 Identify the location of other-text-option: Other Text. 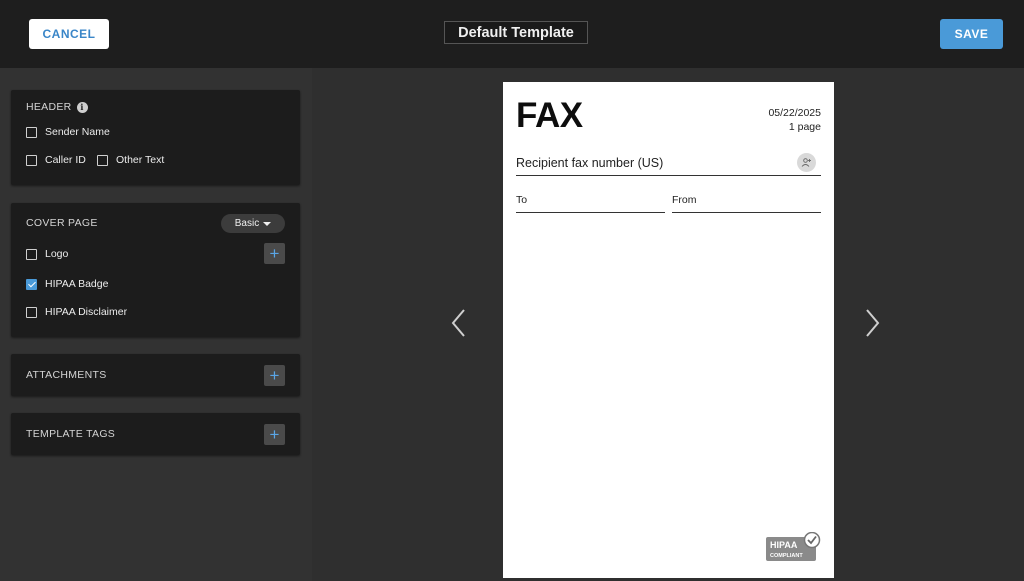
(130, 160).